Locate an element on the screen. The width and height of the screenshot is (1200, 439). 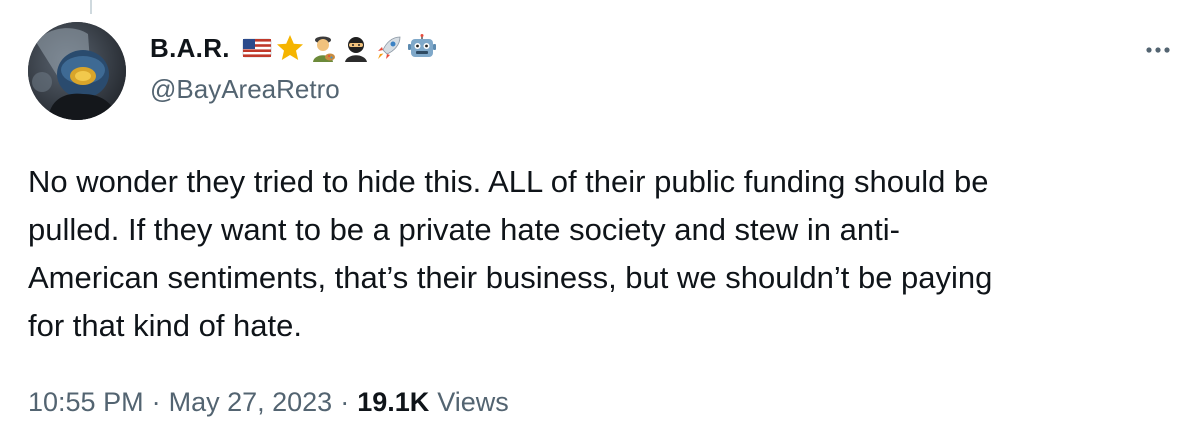
more-options-button is located at coordinates (1158, 50).